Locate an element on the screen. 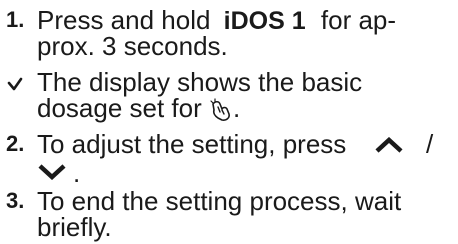 The height and width of the screenshot is (244, 458). dosage-hand-icon is located at coordinates (221, 110).